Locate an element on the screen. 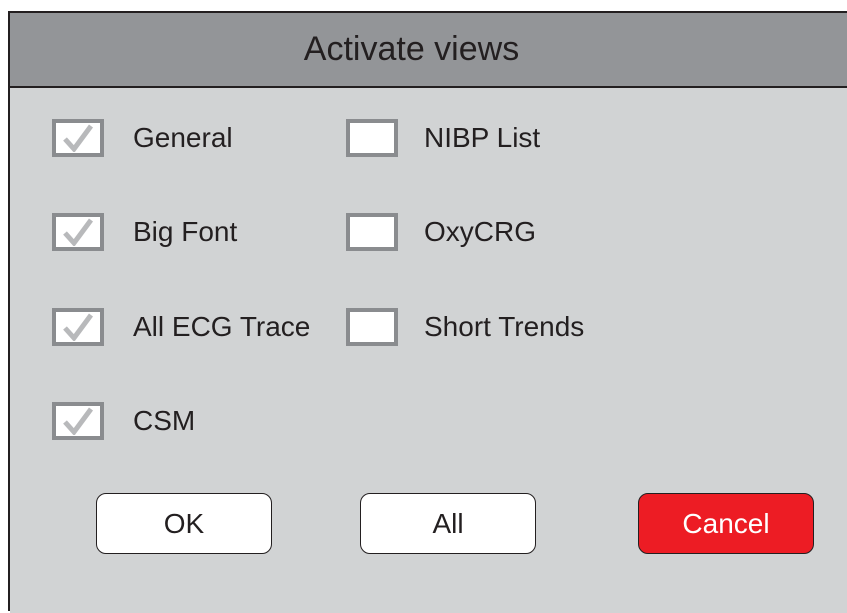 This screenshot has height=613, width=847. checkbox-all-ecg-trace is located at coordinates (78, 327).